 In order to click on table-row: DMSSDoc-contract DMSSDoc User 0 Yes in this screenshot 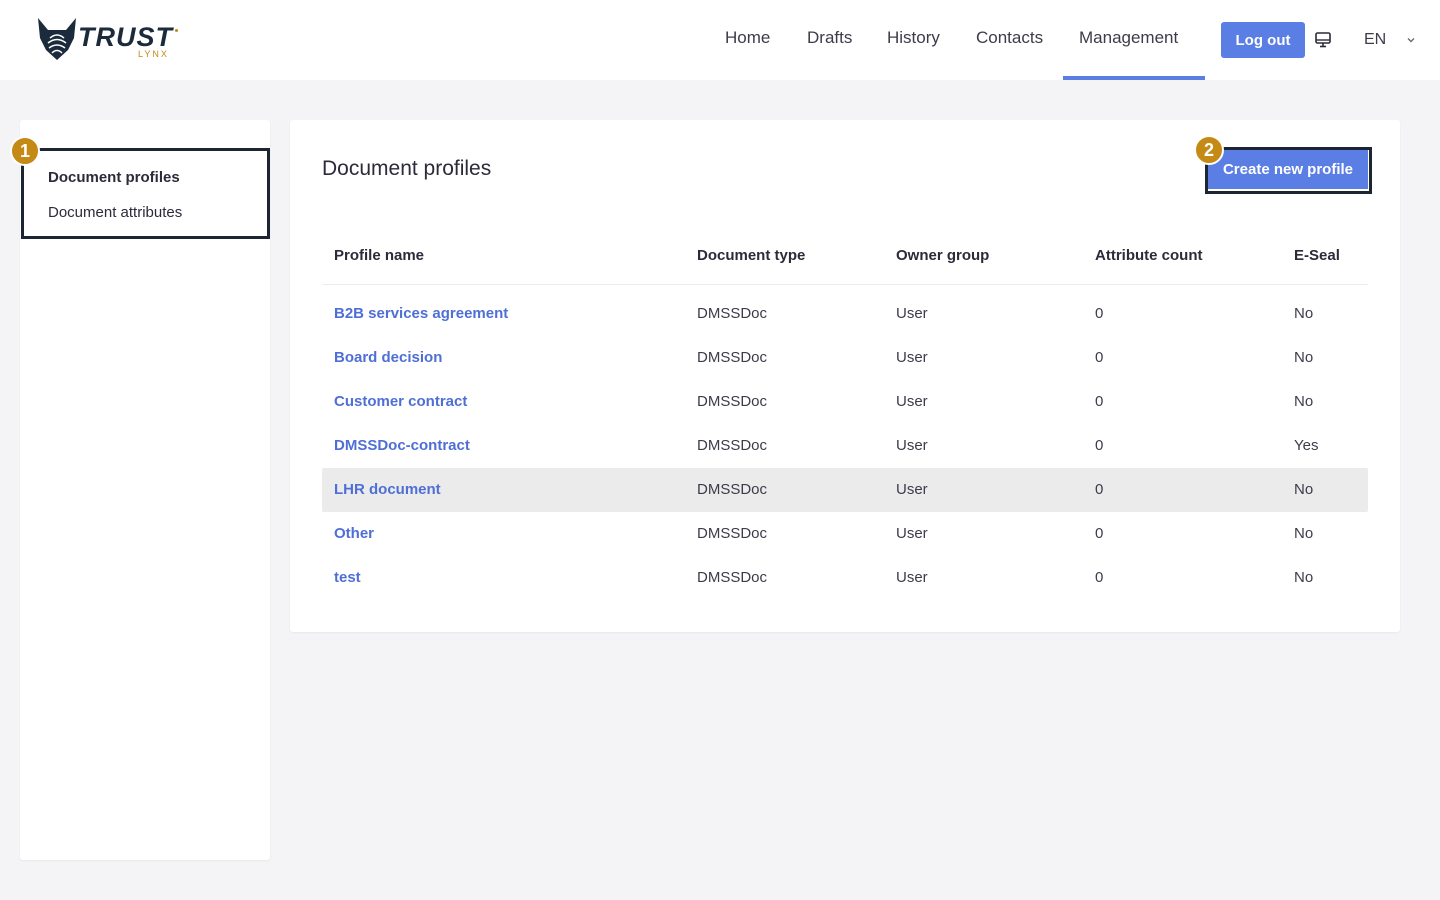, I will do `click(845, 446)`.